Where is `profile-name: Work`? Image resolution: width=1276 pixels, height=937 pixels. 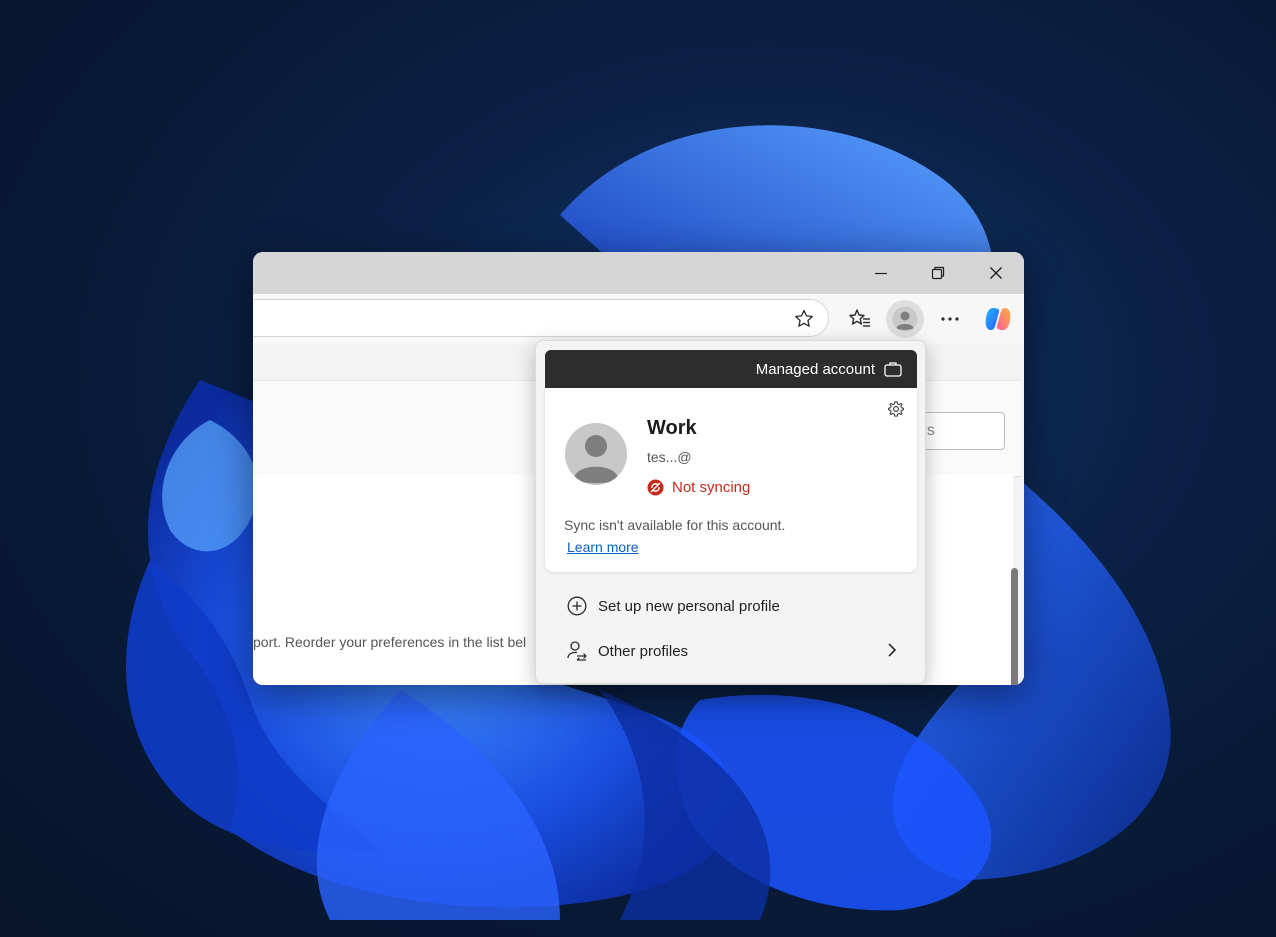
profile-name: Work is located at coordinates (672, 428).